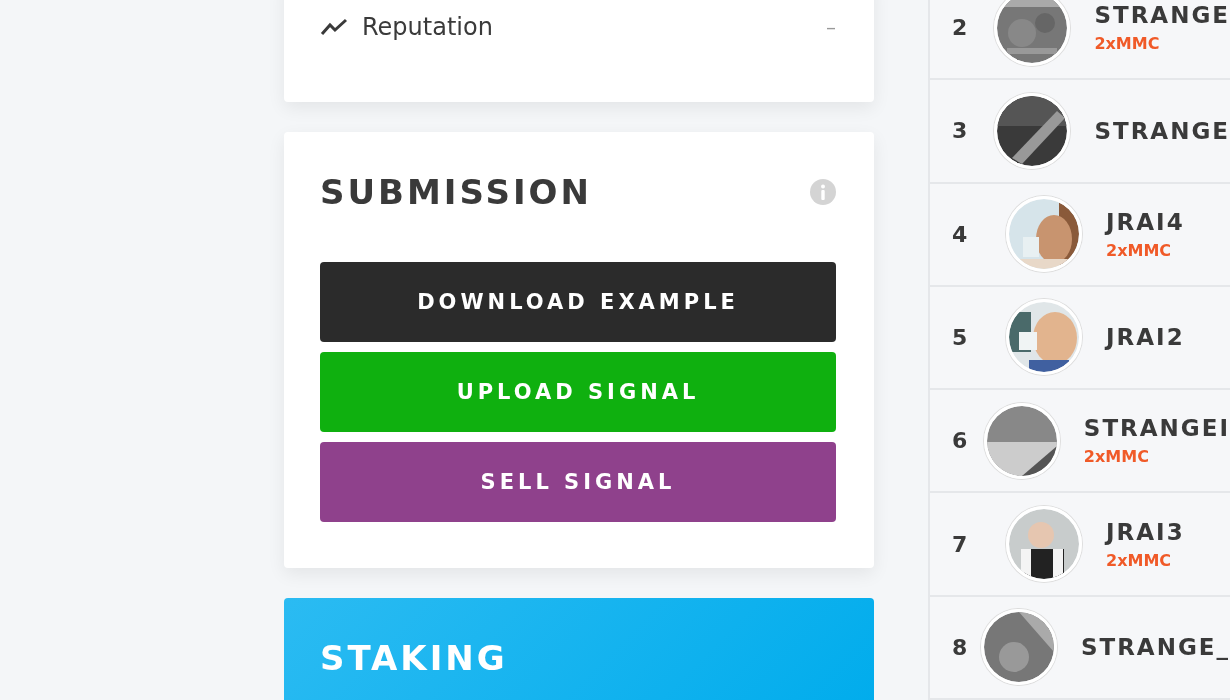 Image resolution: width=1230 pixels, height=700 pixels. Describe the element at coordinates (456, 192) in the screenshot. I see `section-title: SUBMISSION` at that location.